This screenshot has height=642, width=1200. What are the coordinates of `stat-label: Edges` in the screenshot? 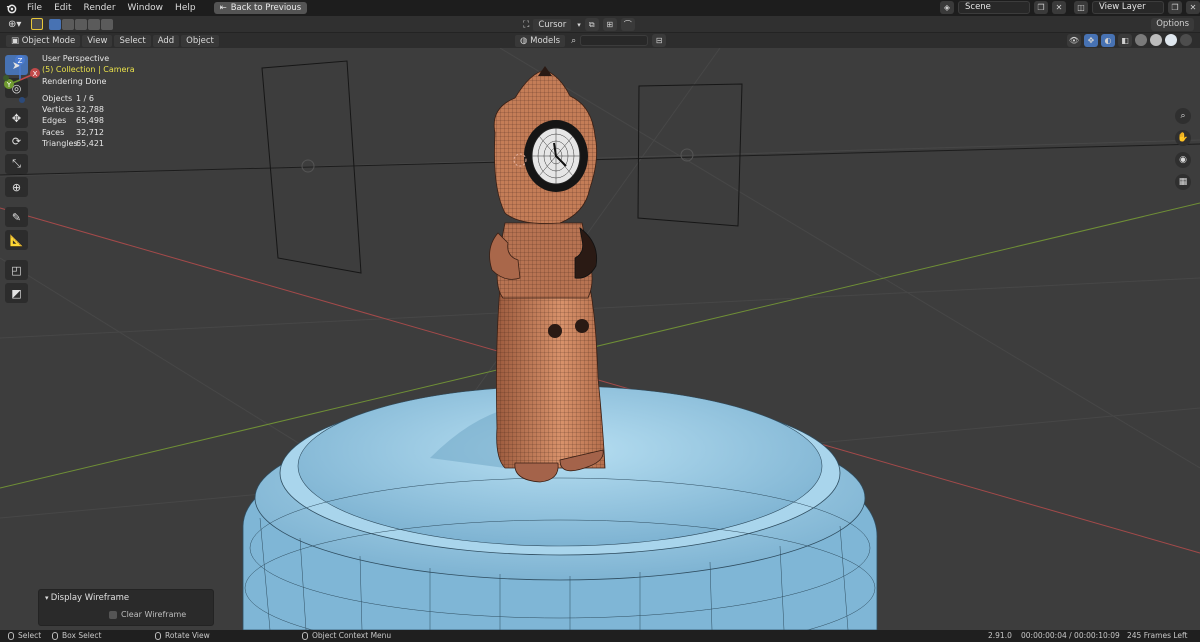 It's located at (54, 121).